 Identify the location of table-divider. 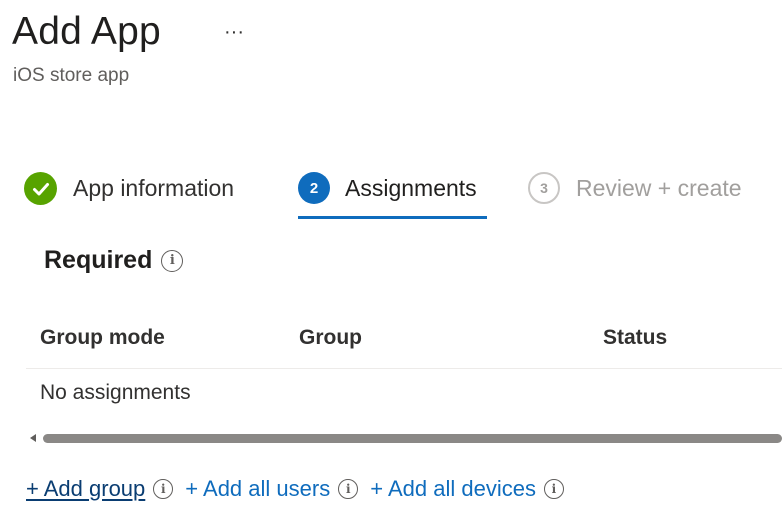
(404, 368).